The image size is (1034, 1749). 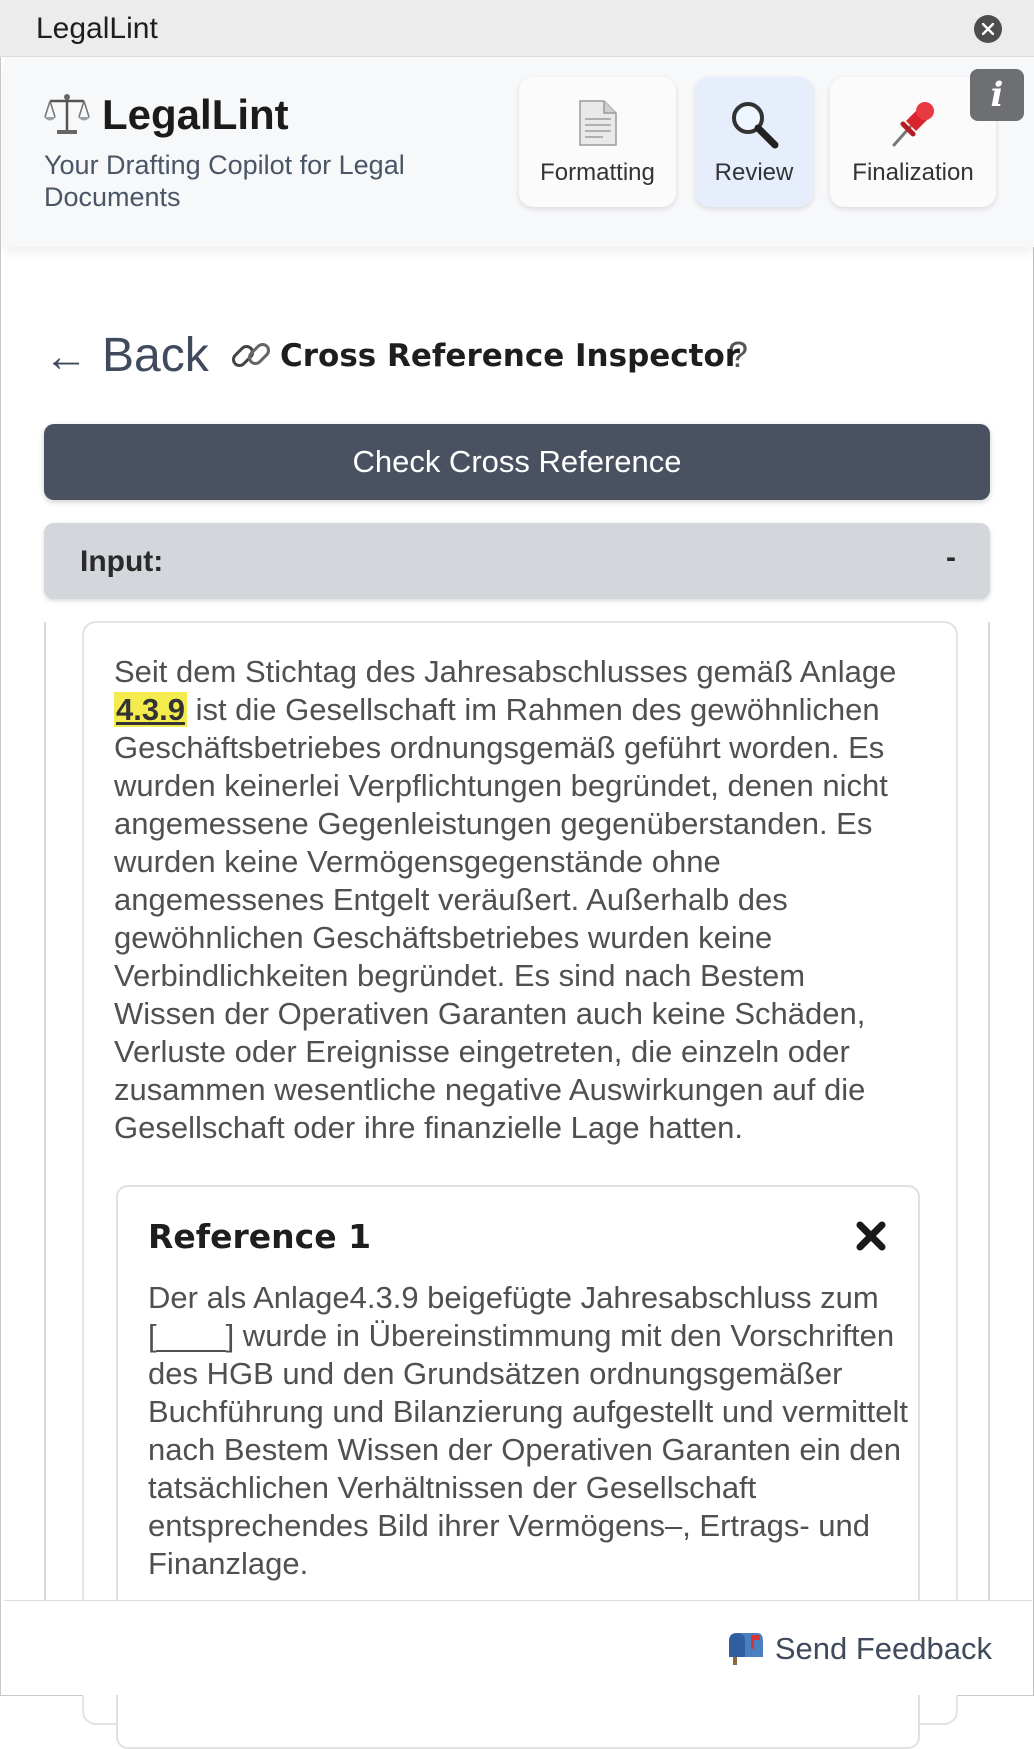 I want to click on link-icon, so click(x=251, y=357).